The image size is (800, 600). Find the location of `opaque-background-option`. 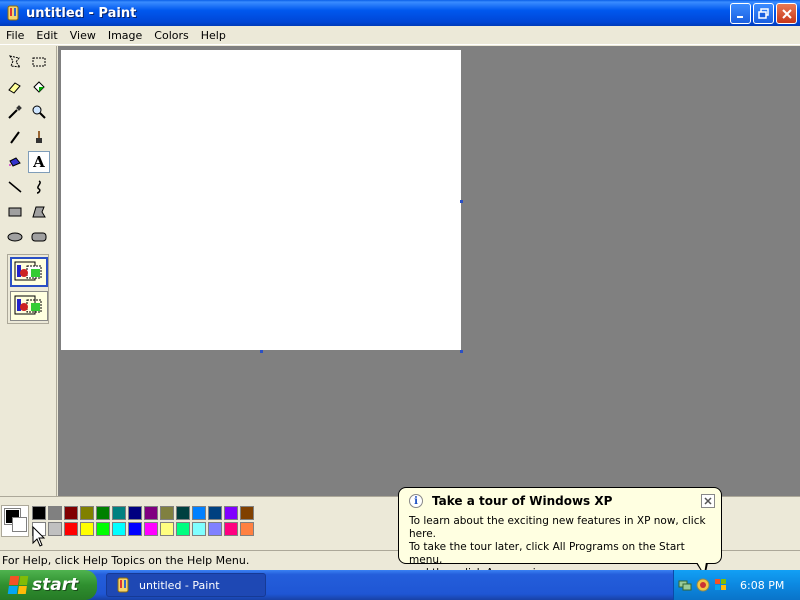

opaque-background-option is located at coordinates (29, 272).